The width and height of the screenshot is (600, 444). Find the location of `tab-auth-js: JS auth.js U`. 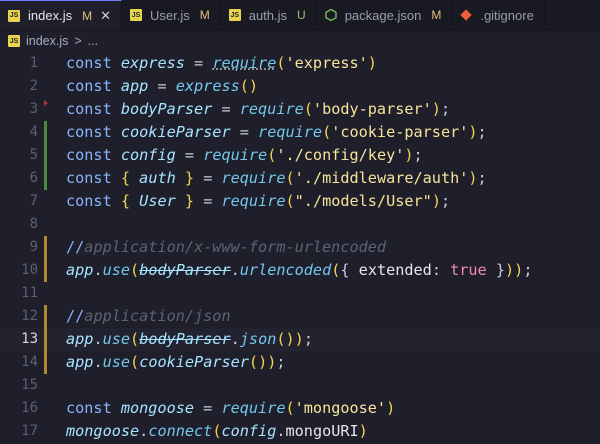

tab-auth-js: JS auth.js U is located at coordinates (269, 15).